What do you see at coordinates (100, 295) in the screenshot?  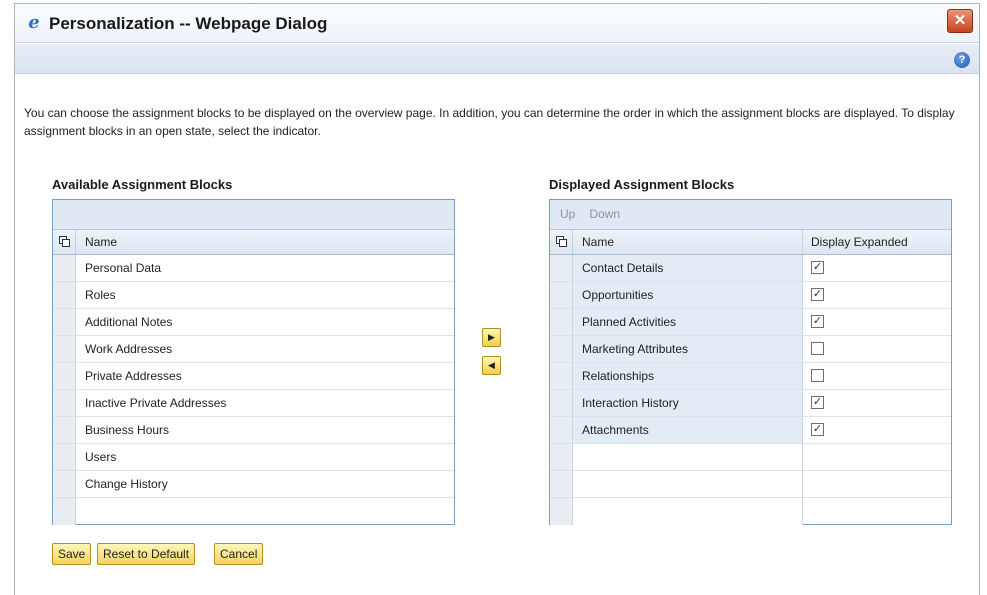 I see `row-name: Roles` at bounding box center [100, 295].